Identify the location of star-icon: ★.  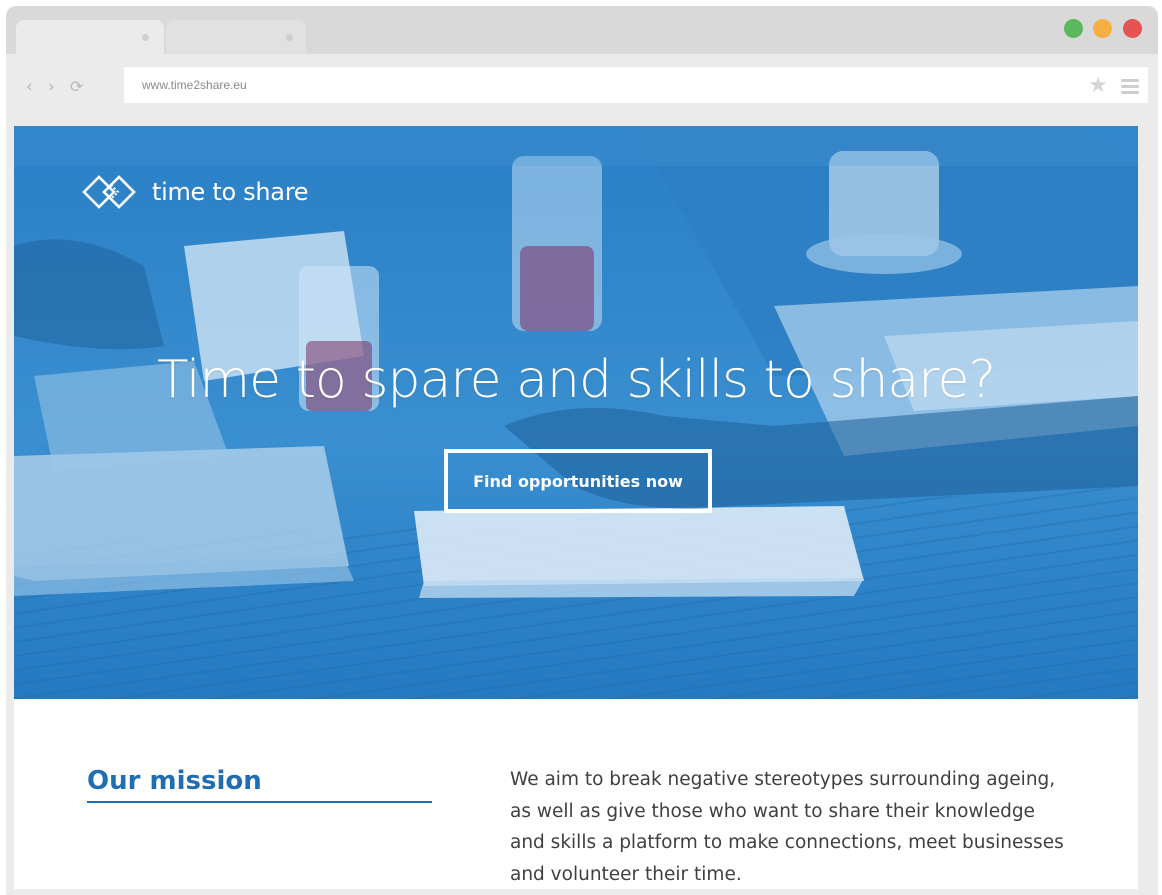
(1098, 85).